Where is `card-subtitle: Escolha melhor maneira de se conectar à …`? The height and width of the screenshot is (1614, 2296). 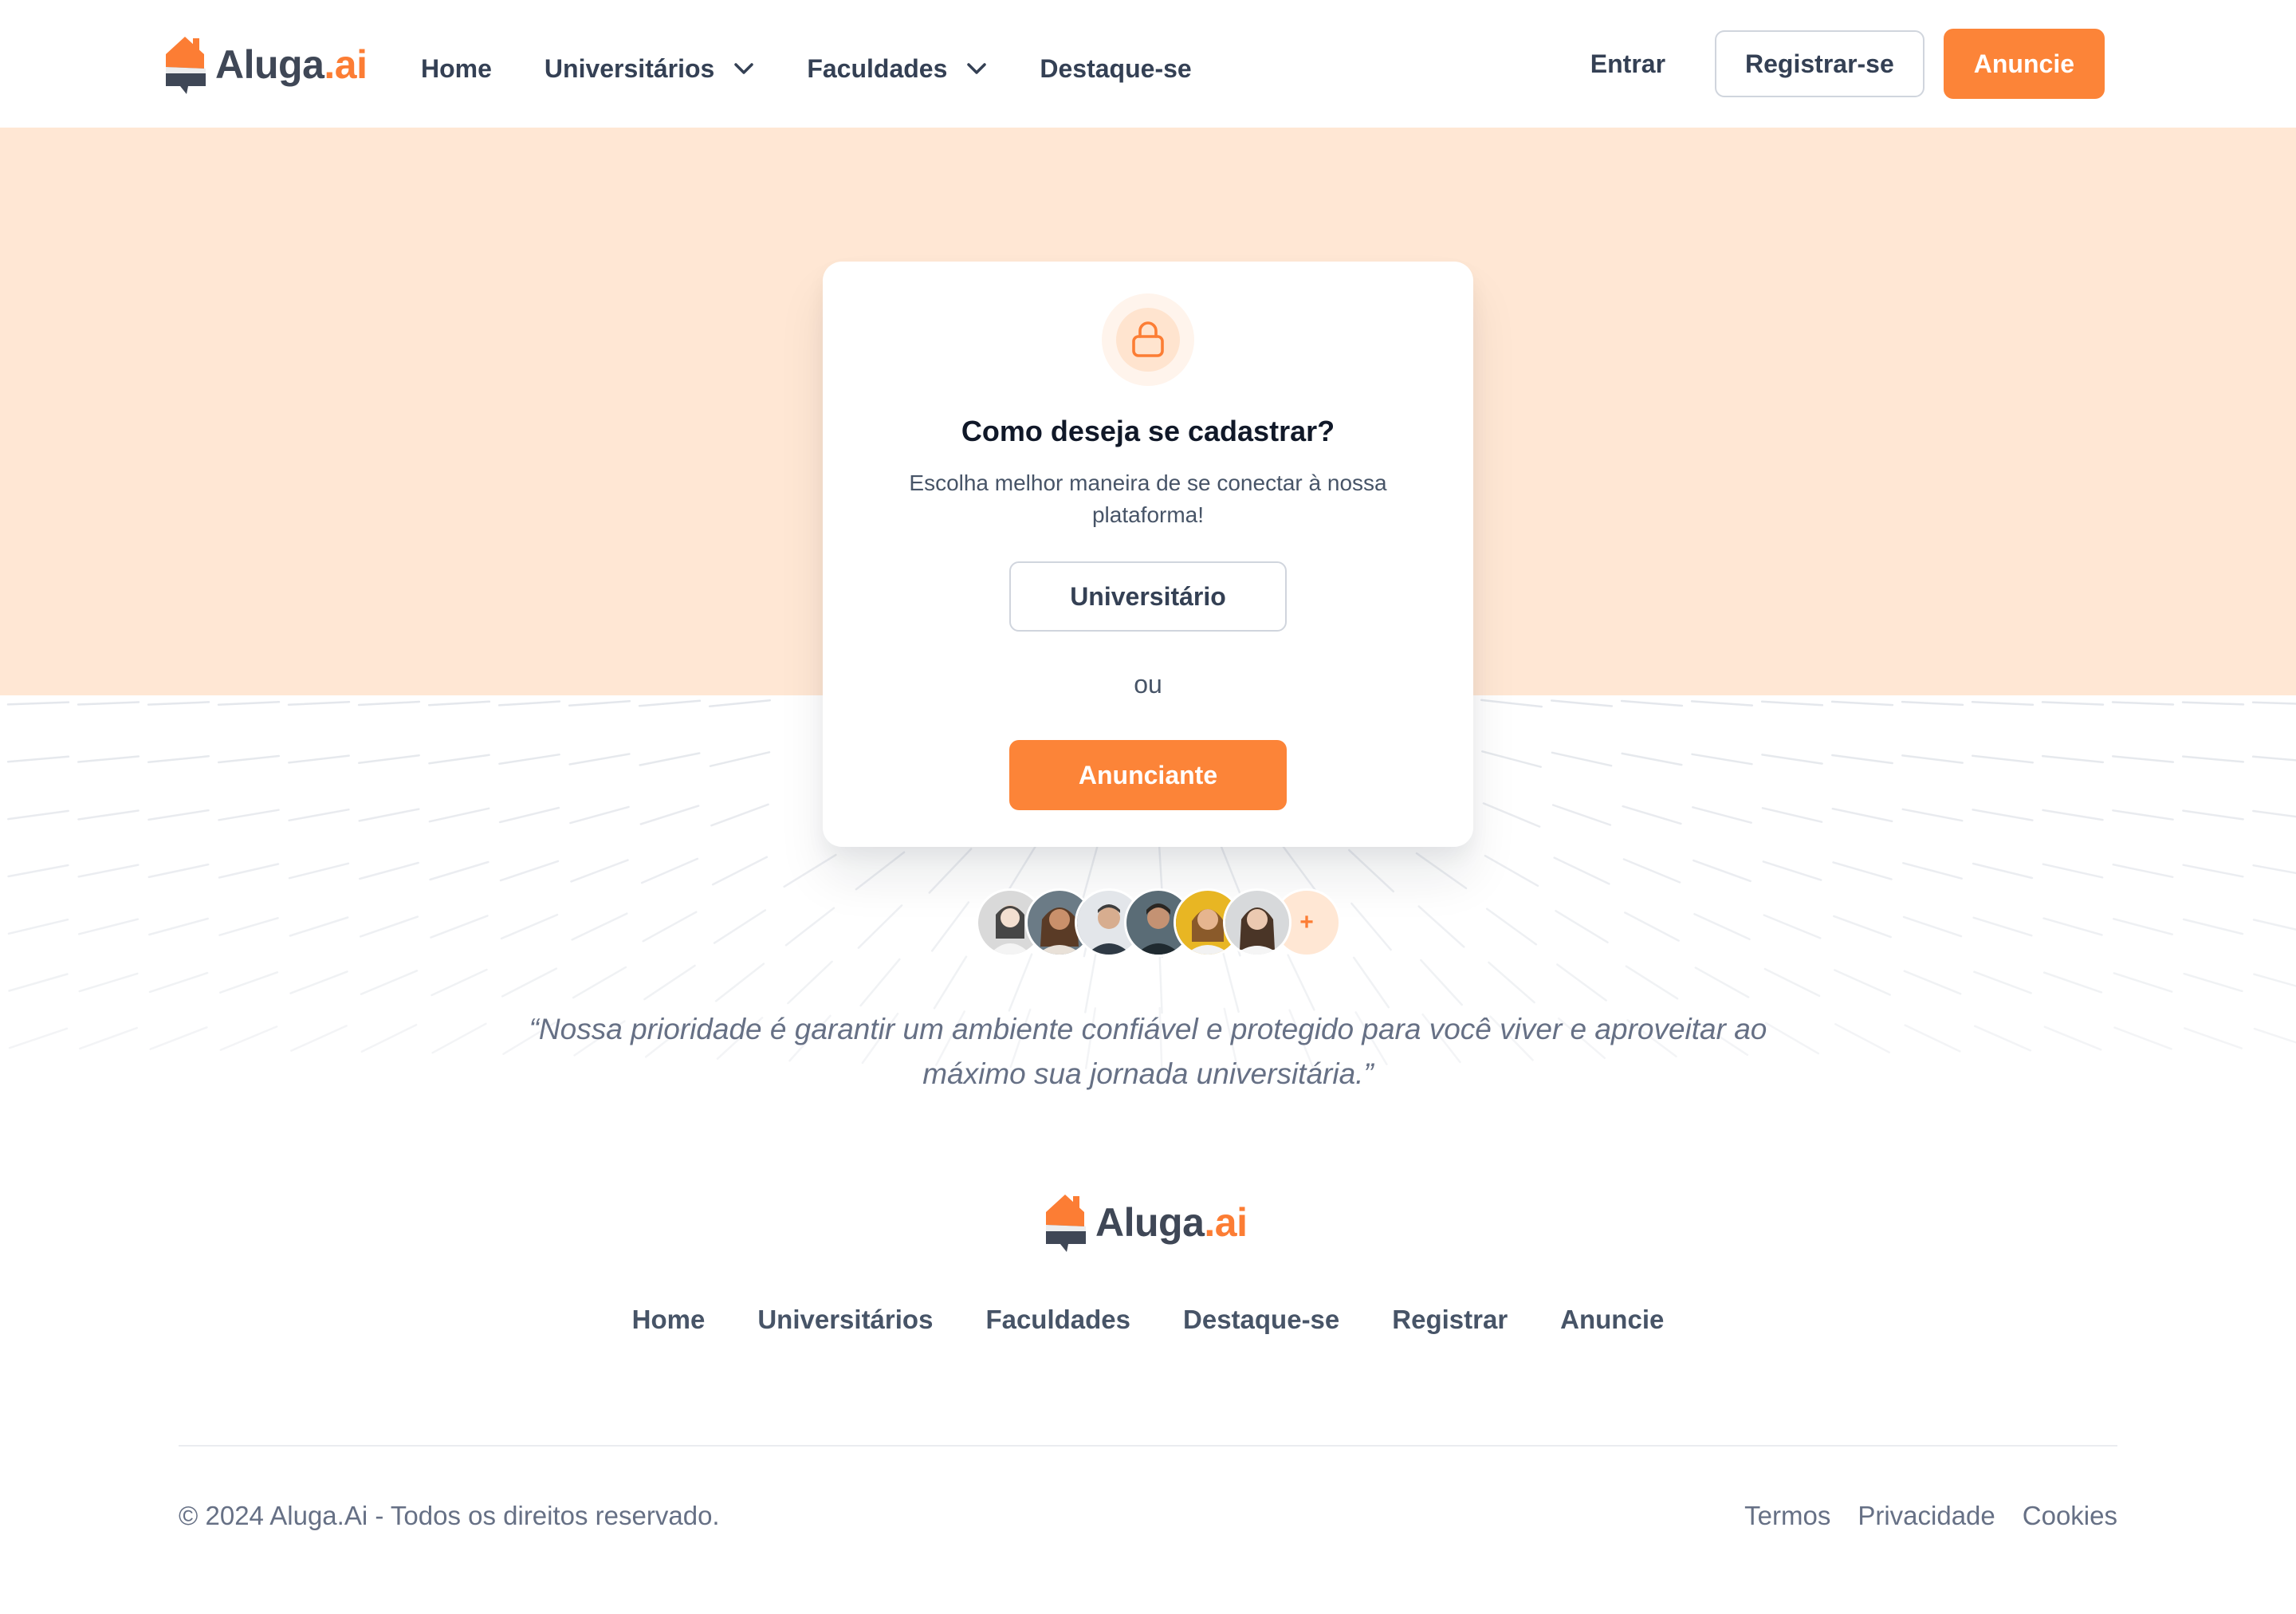 card-subtitle: Escolha melhor maneira de se conectar à … is located at coordinates (1148, 498).